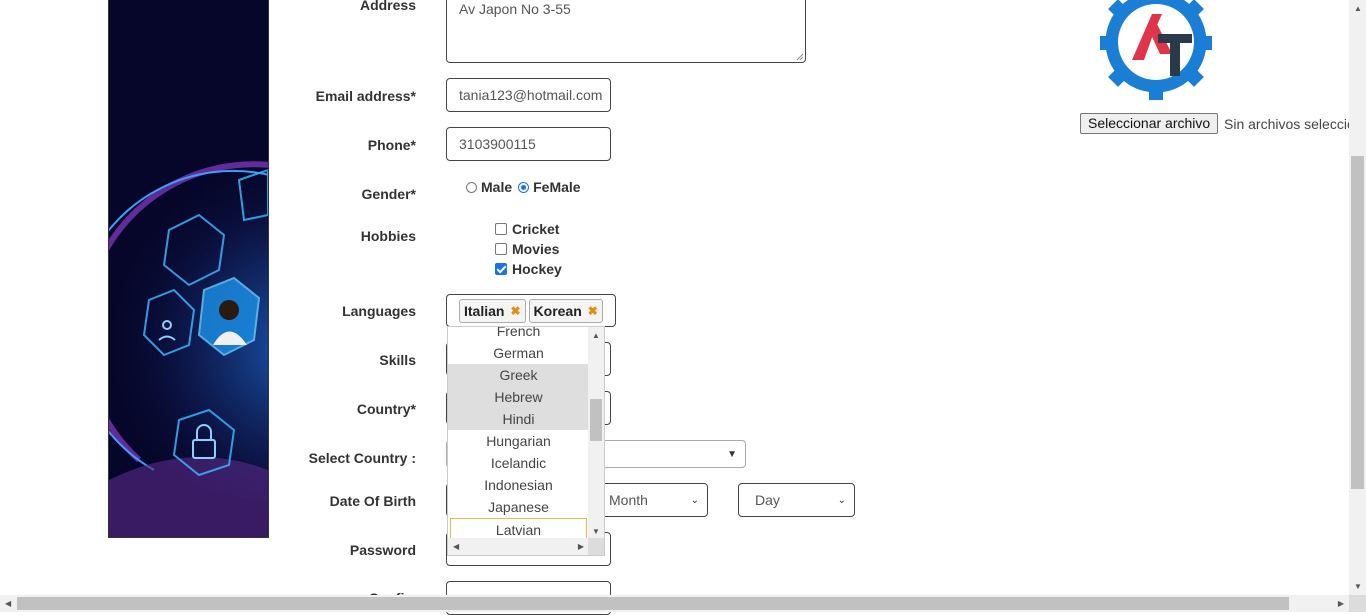 The image size is (1366, 615). Describe the element at coordinates (528, 144) in the screenshot. I see `phone-field: 3103900115` at that location.